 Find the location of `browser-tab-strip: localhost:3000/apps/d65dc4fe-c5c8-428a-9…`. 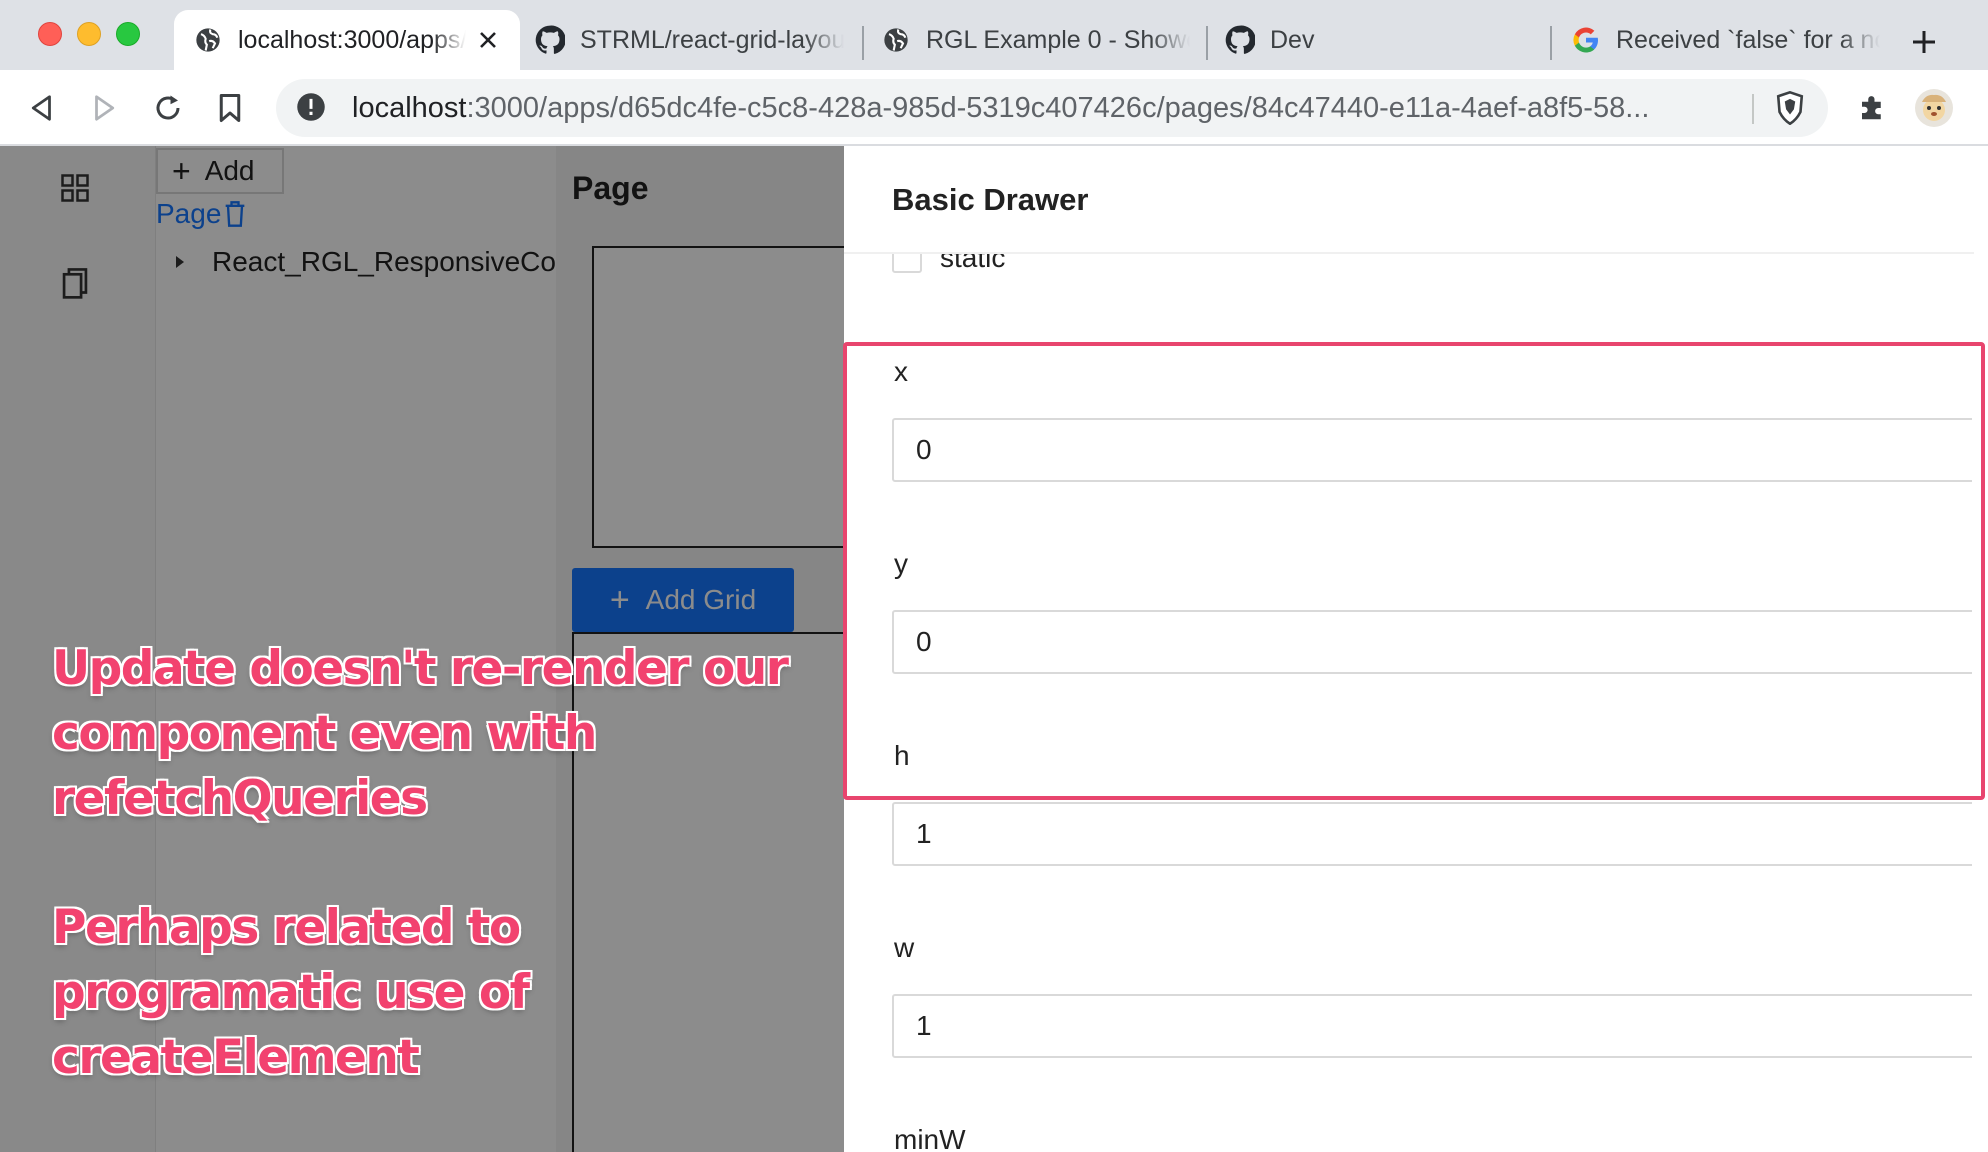

browser-tab-strip: localhost:3000/apps/d65dc4fe-c5c8-428a-9… is located at coordinates (994, 35).